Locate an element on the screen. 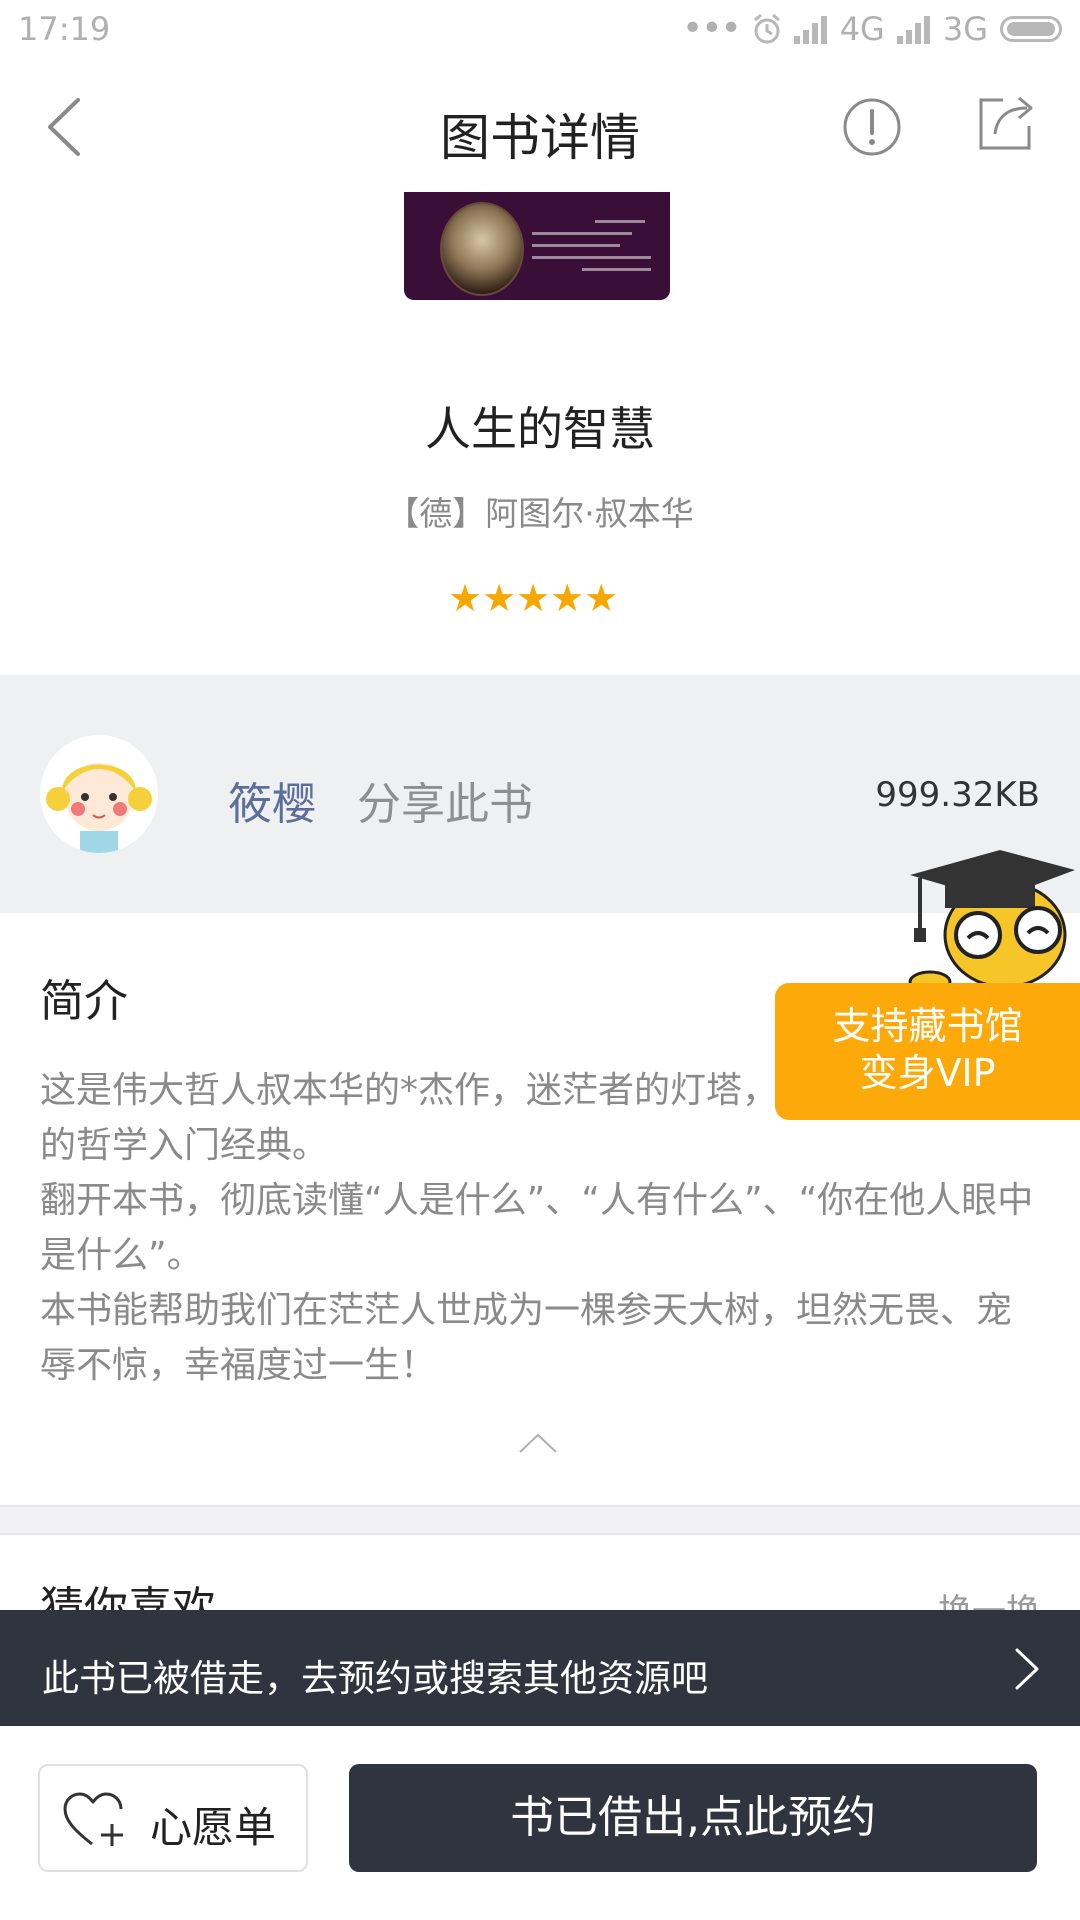 The image size is (1080, 1920). vip-badge: 支持藏书馆 变身VIP is located at coordinates (927, 1051).